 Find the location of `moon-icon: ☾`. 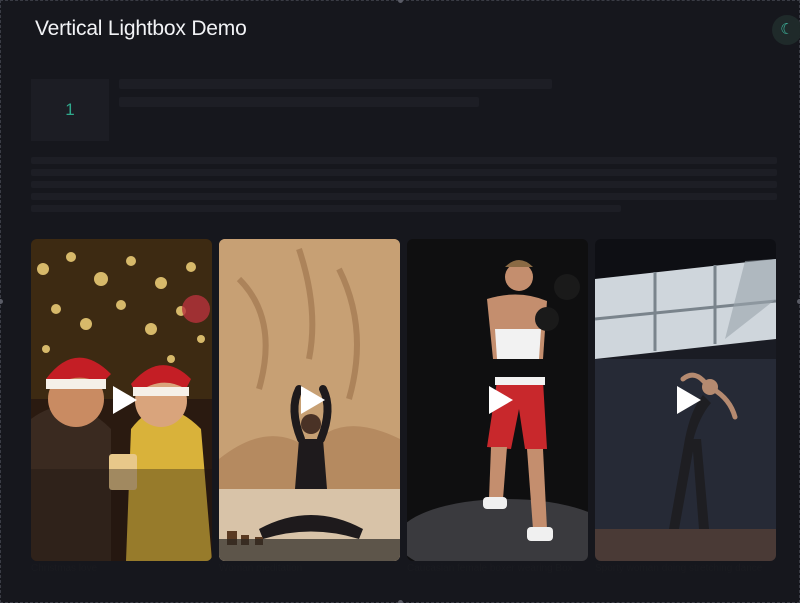

moon-icon: ☾ is located at coordinates (787, 29).